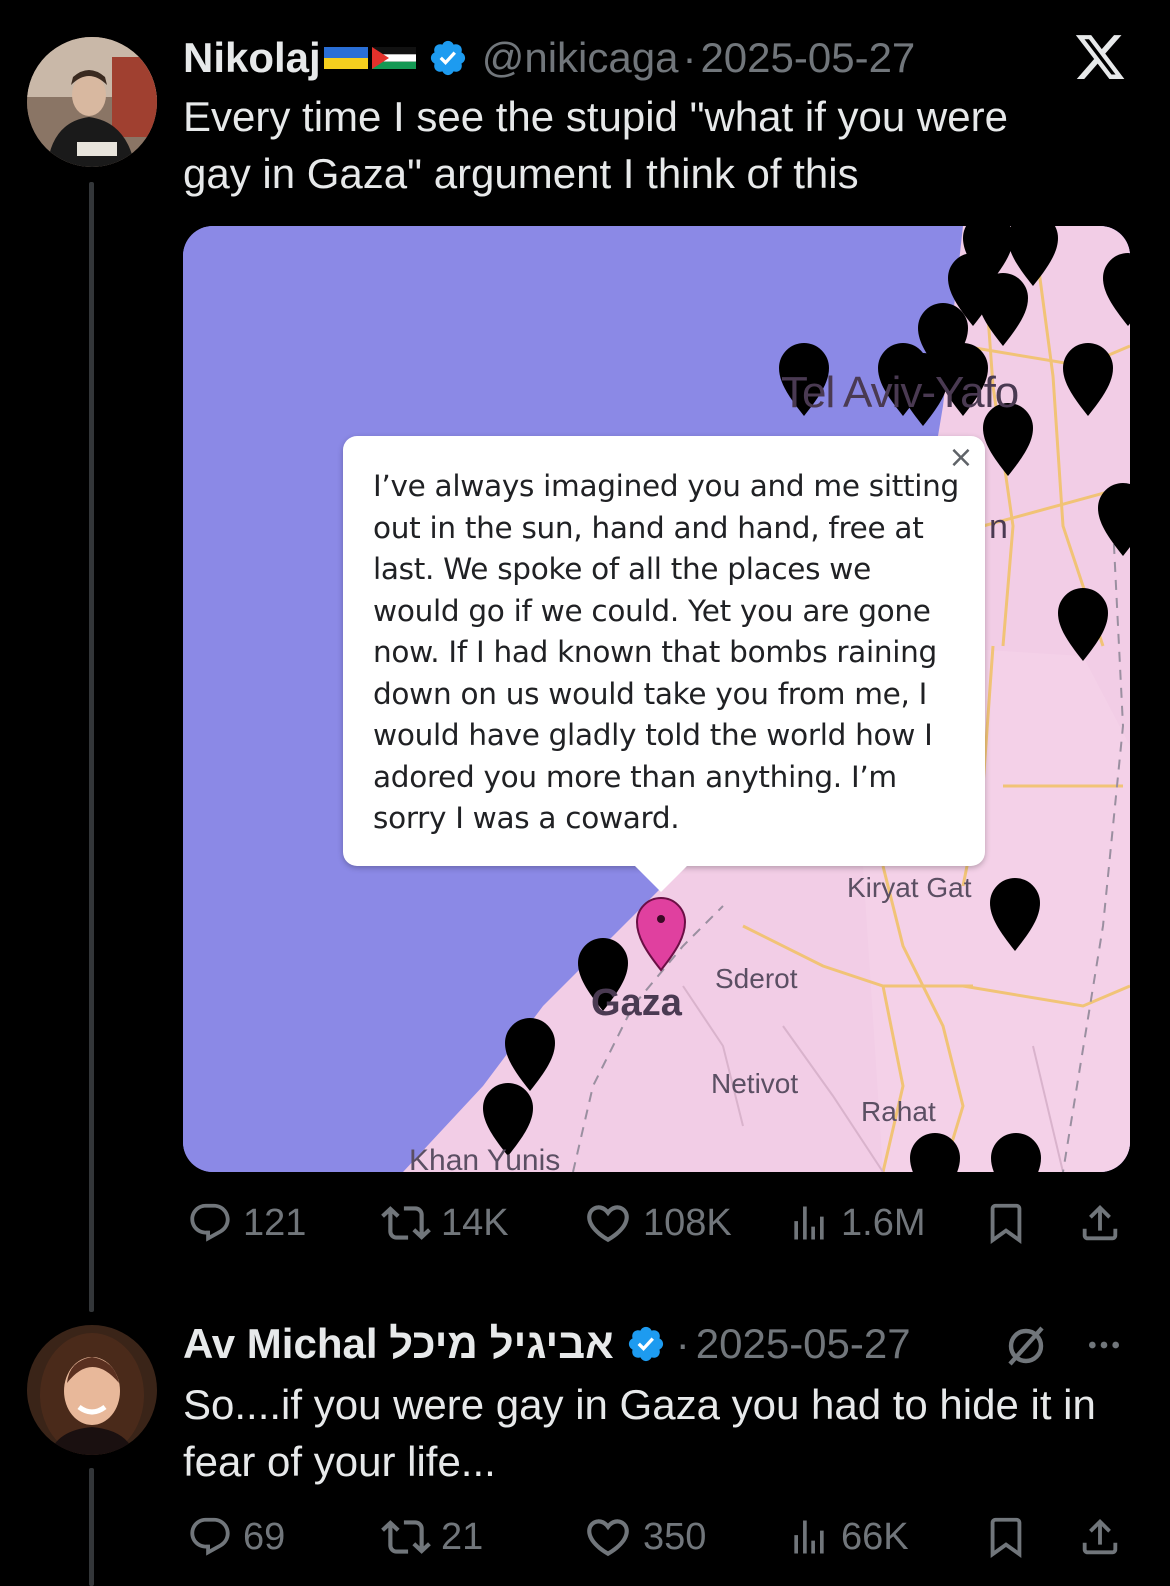 The height and width of the screenshot is (1586, 1170). Describe the element at coordinates (393, 58) in the screenshot. I see `palestine-flag-icon` at that location.